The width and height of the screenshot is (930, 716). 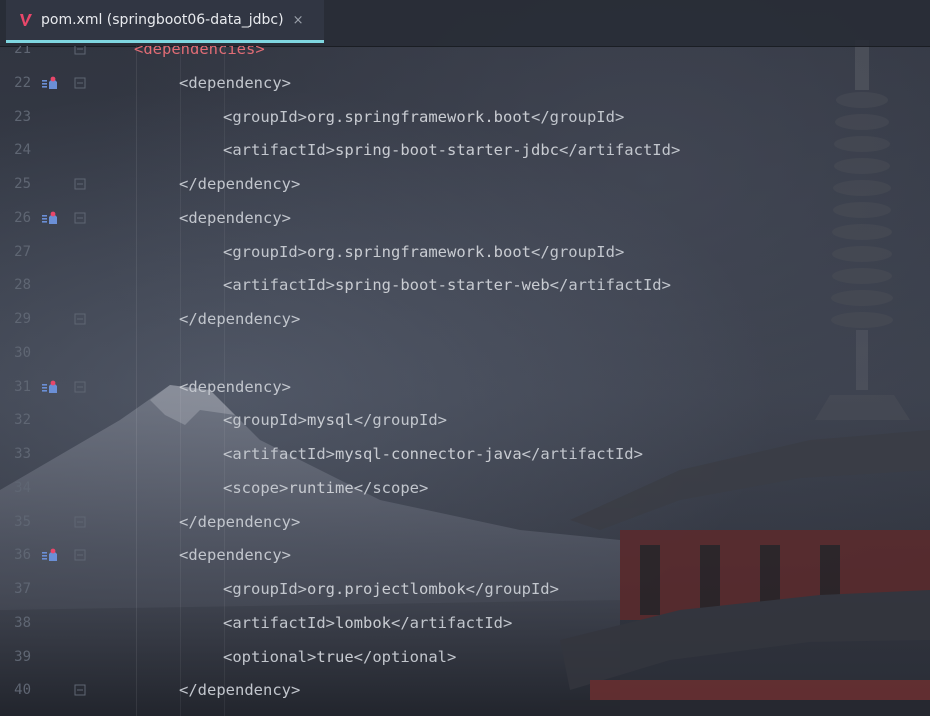 What do you see at coordinates (367, 623) in the screenshot?
I see `code-text: <artifactId>lombok</artifactId>` at bounding box center [367, 623].